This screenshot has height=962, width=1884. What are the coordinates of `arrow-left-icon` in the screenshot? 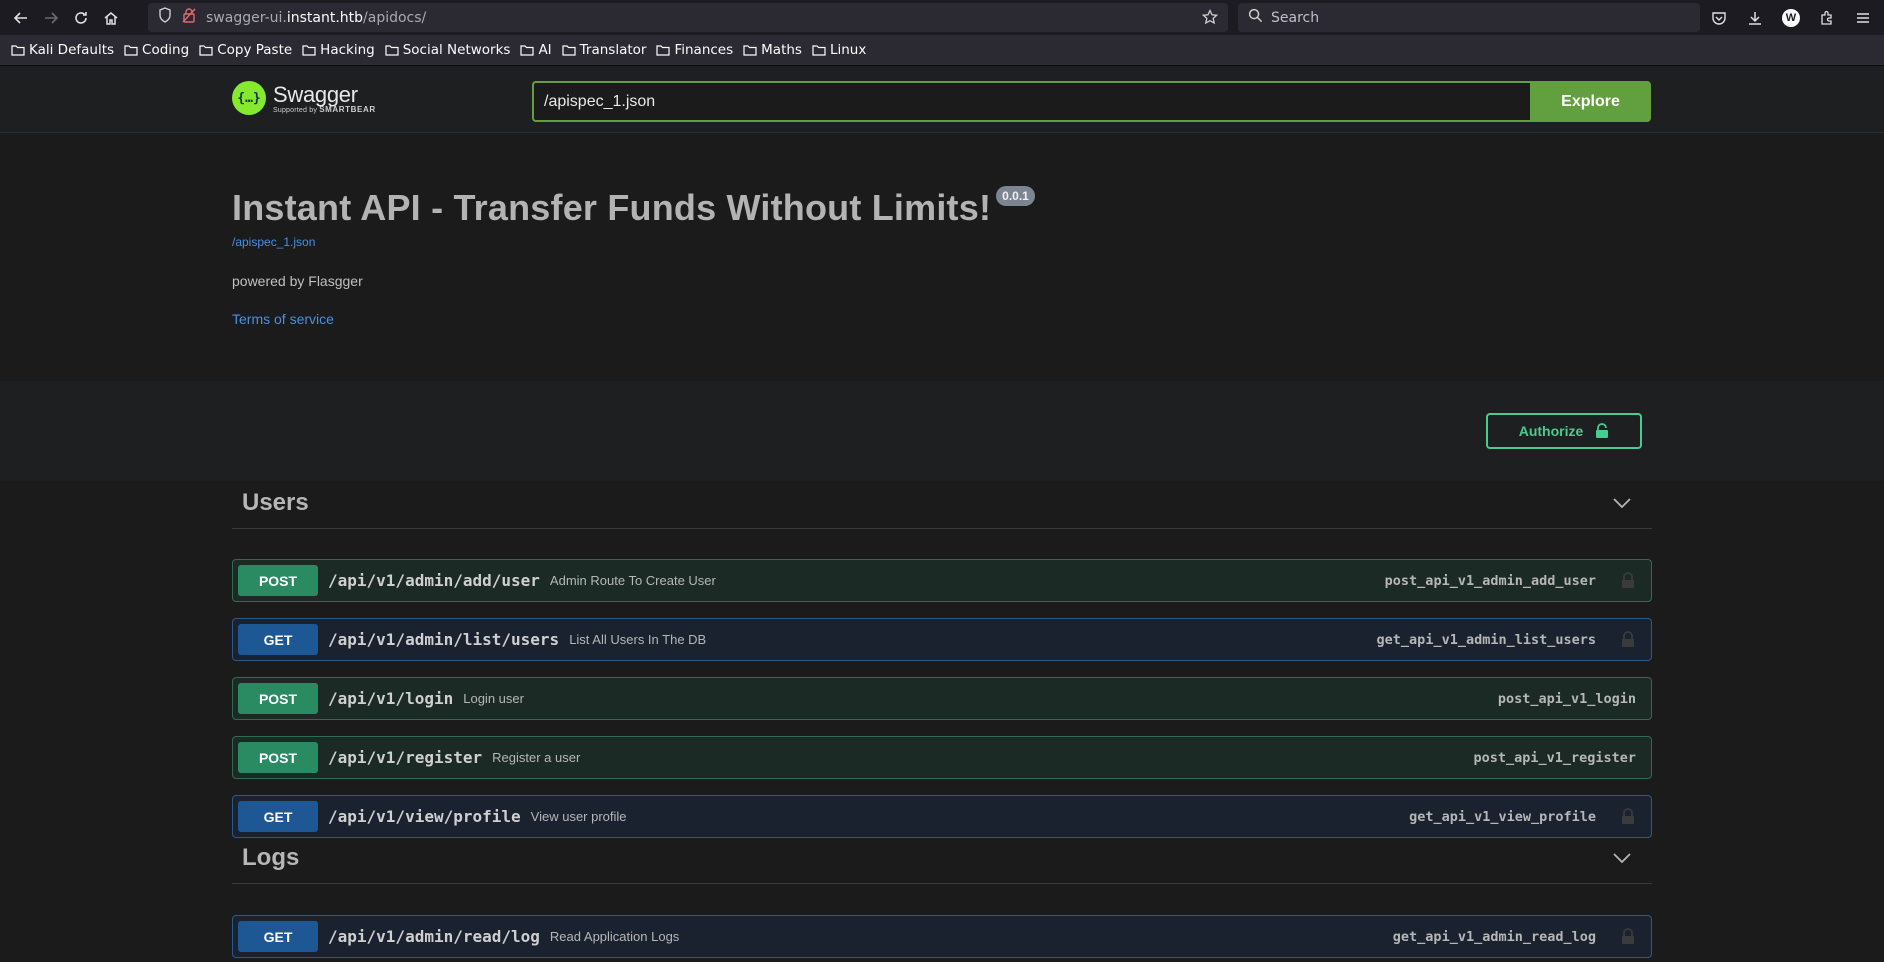 It's located at (20, 17).